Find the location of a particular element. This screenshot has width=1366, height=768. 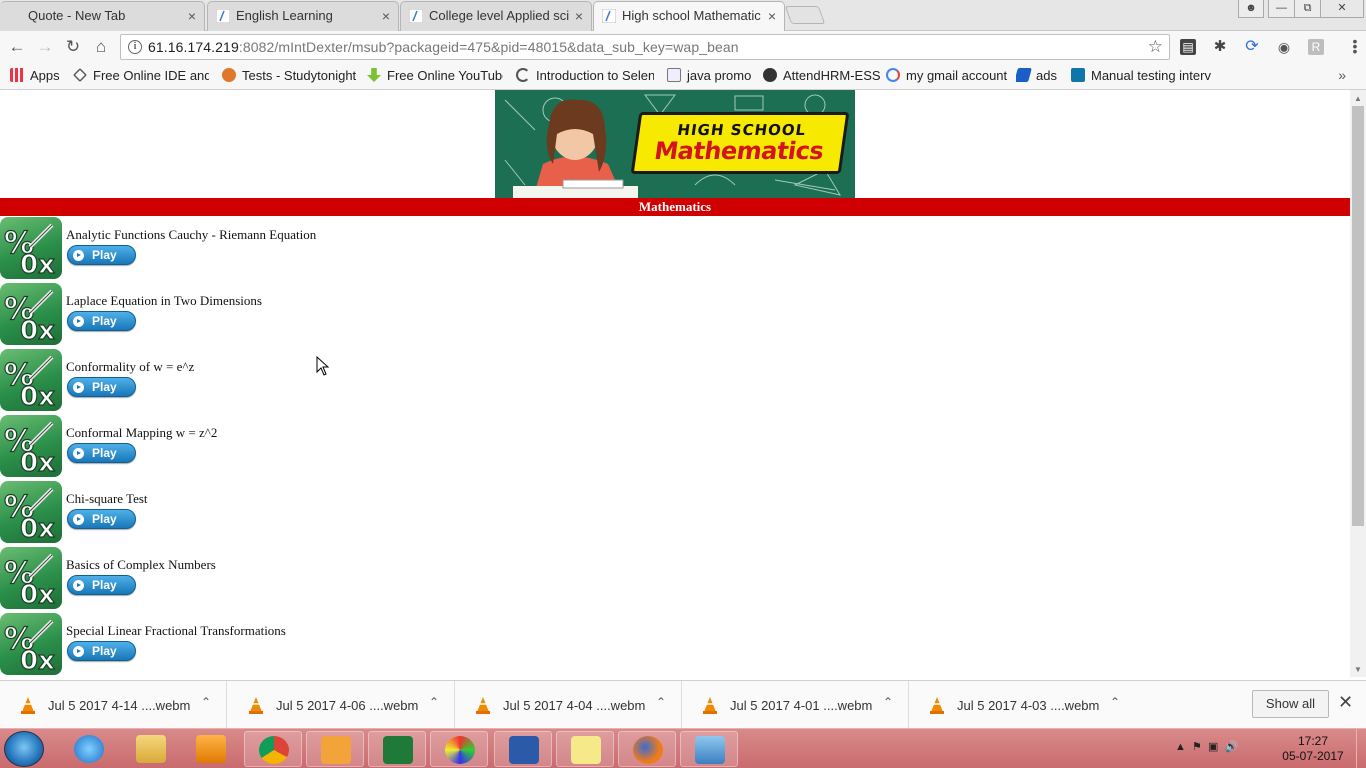

item-title: Laplace Equation in Two Dimensions is located at coordinates (164, 301).